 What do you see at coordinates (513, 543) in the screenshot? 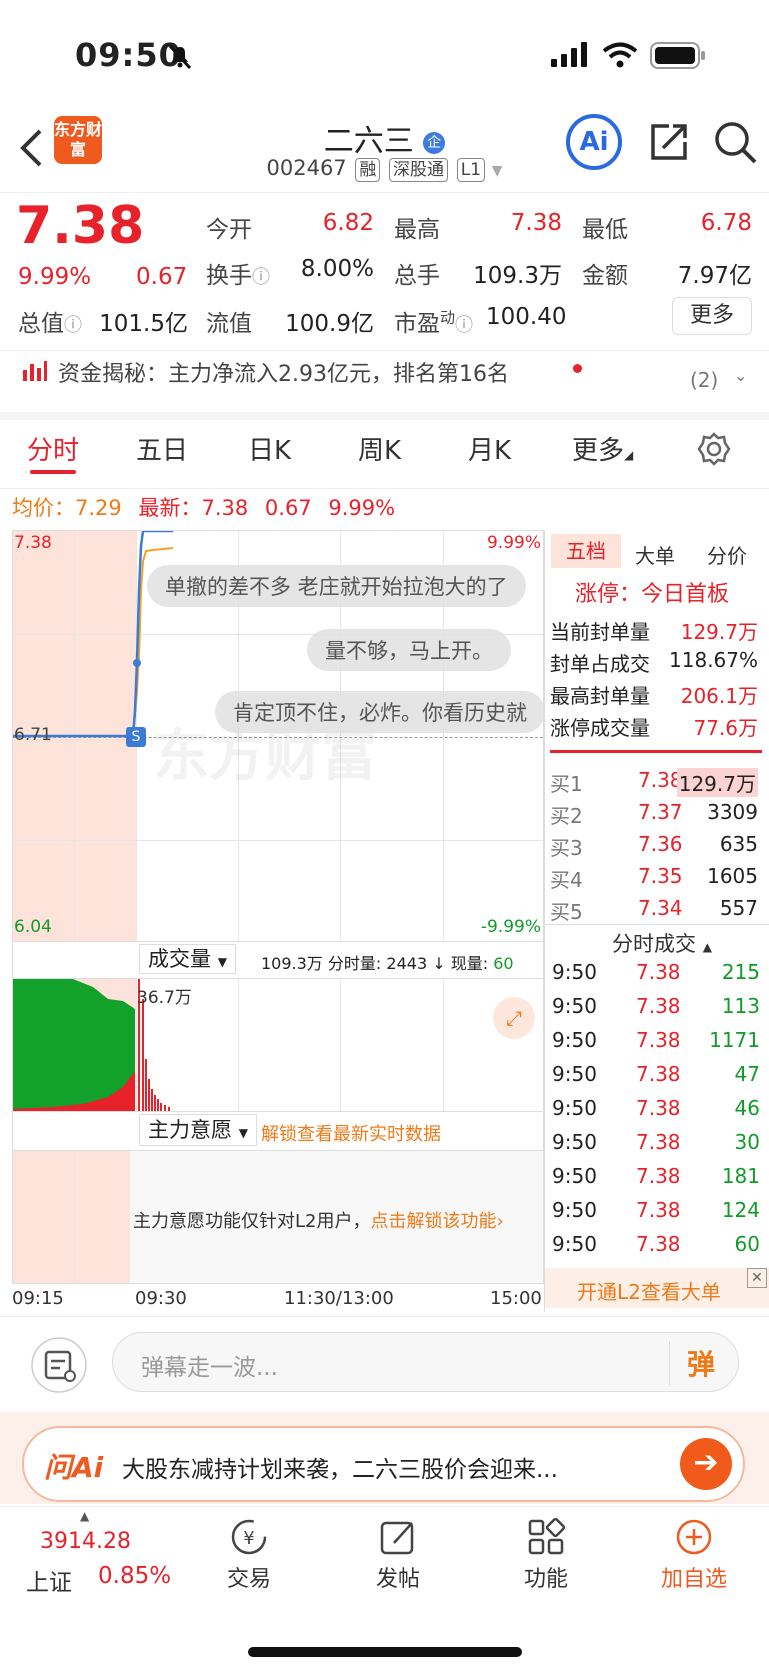
I see `axis-top-pct: 9.99%` at bounding box center [513, 543].